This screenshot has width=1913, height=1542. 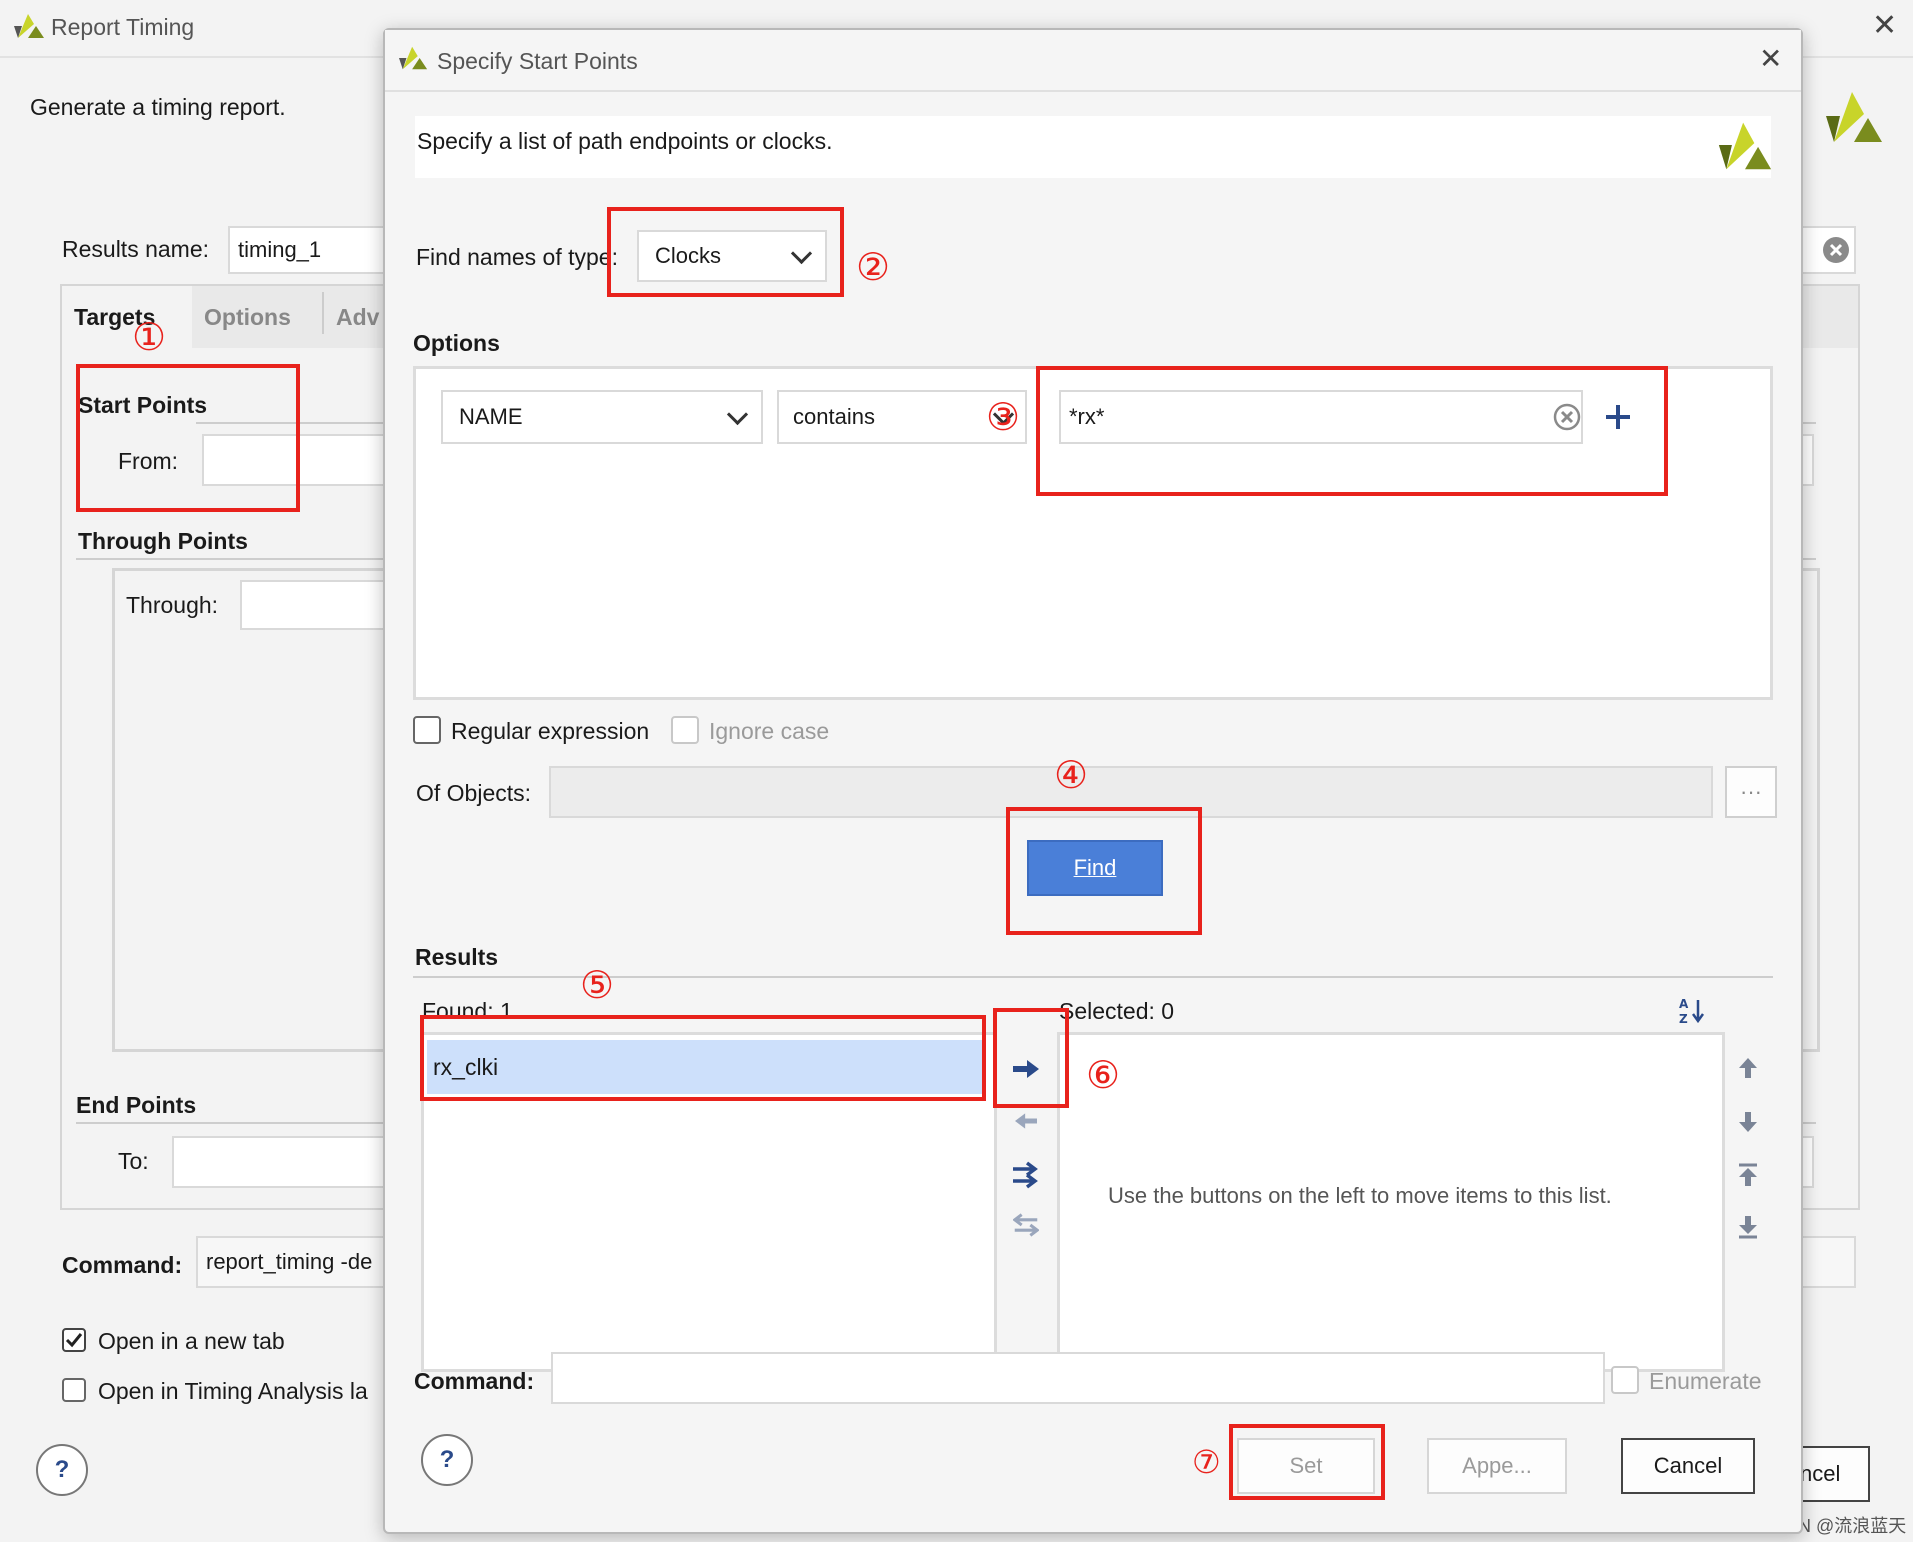 I want to click on cancel-button: Cancel, so click(x=1688, y=1466).